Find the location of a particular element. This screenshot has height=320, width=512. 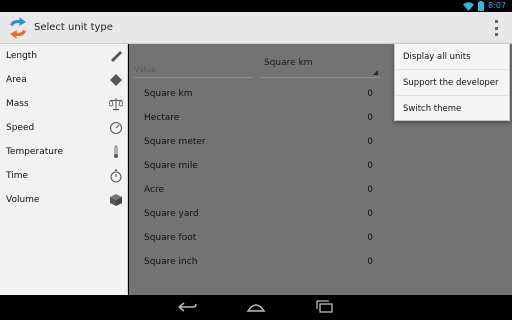

sidebar-item-label: Volume is located at coordinates (23, 200).